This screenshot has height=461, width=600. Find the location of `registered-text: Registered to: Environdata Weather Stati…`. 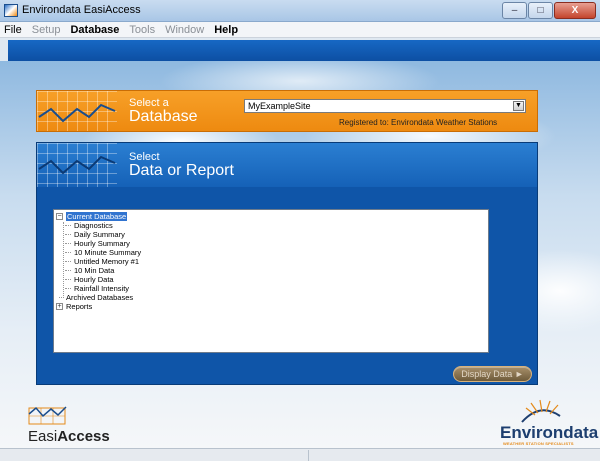

registered-text: Registered to: Environdata Weather Stati… is located at coordinates (418, 122).